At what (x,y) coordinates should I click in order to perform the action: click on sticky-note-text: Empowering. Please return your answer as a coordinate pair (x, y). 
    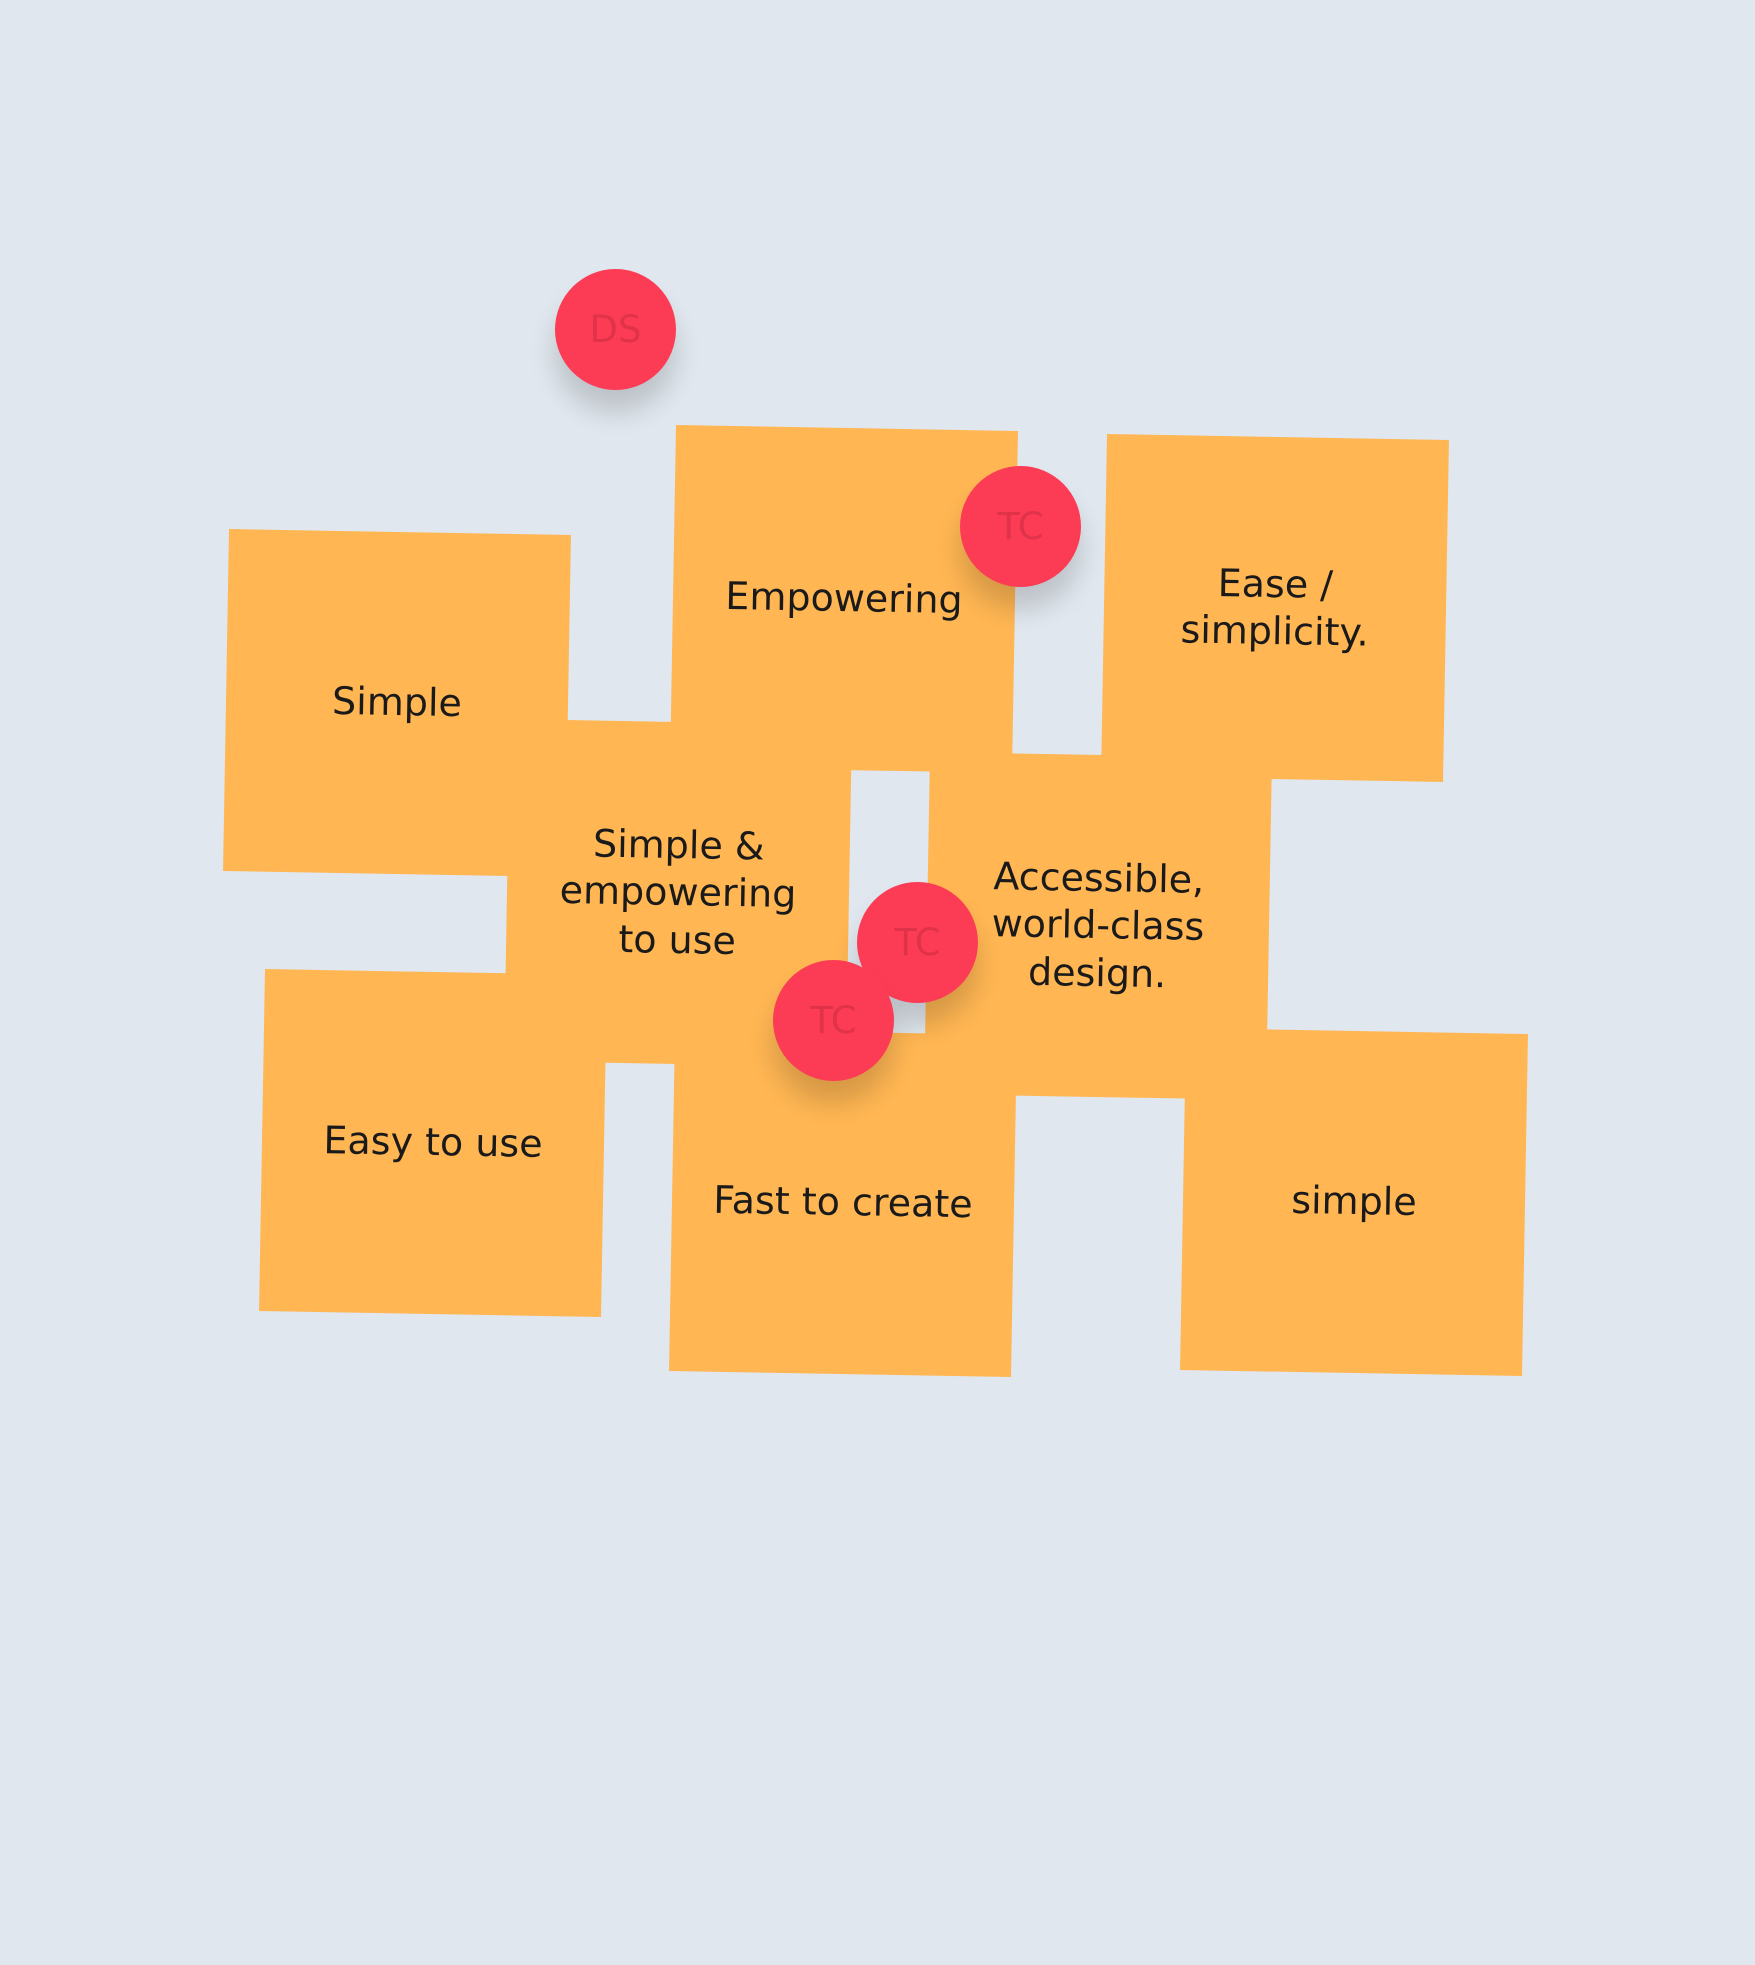
    Looking at the image, I should click on (844, 598).